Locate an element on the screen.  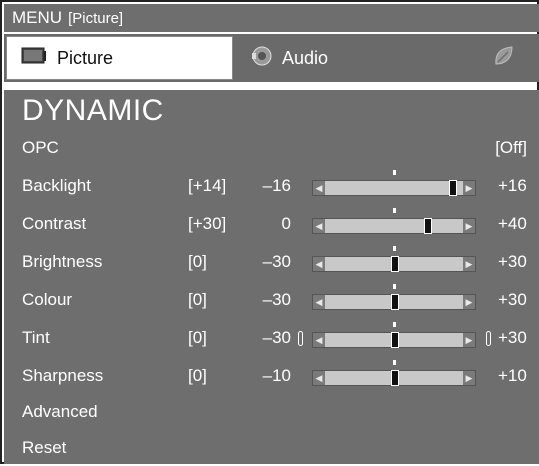
opc-label: OPC is located at coordinates (40, 147).